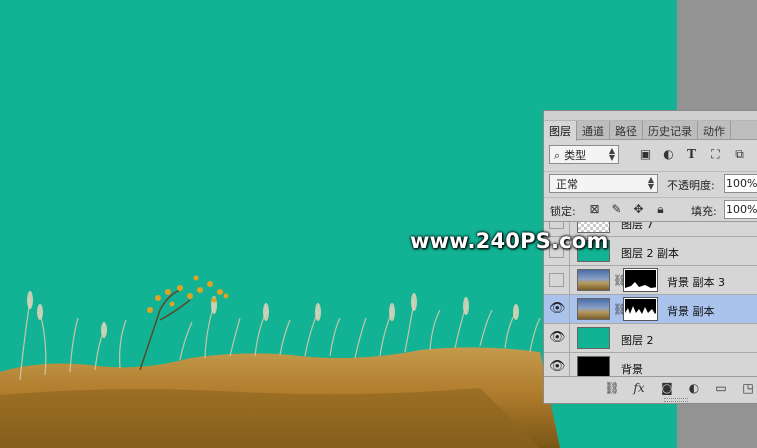 The height and width of the screenshot is (448, 757). What do you see at coordinates (645, 154) in the screenshot?
I see `image-filter-icon: ▣` at bounding box center [645, 154].